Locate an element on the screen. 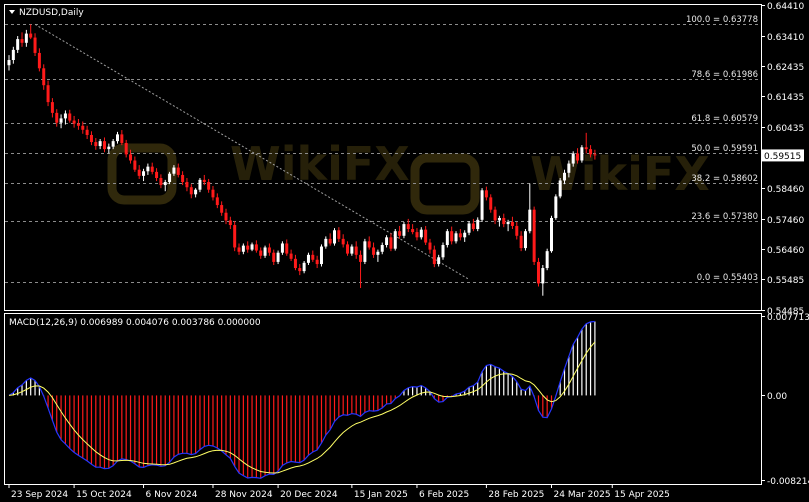 The width and height of the screenshot is (809, 502). current-price-label: 0.59515 is located at coordinates (782, 157).